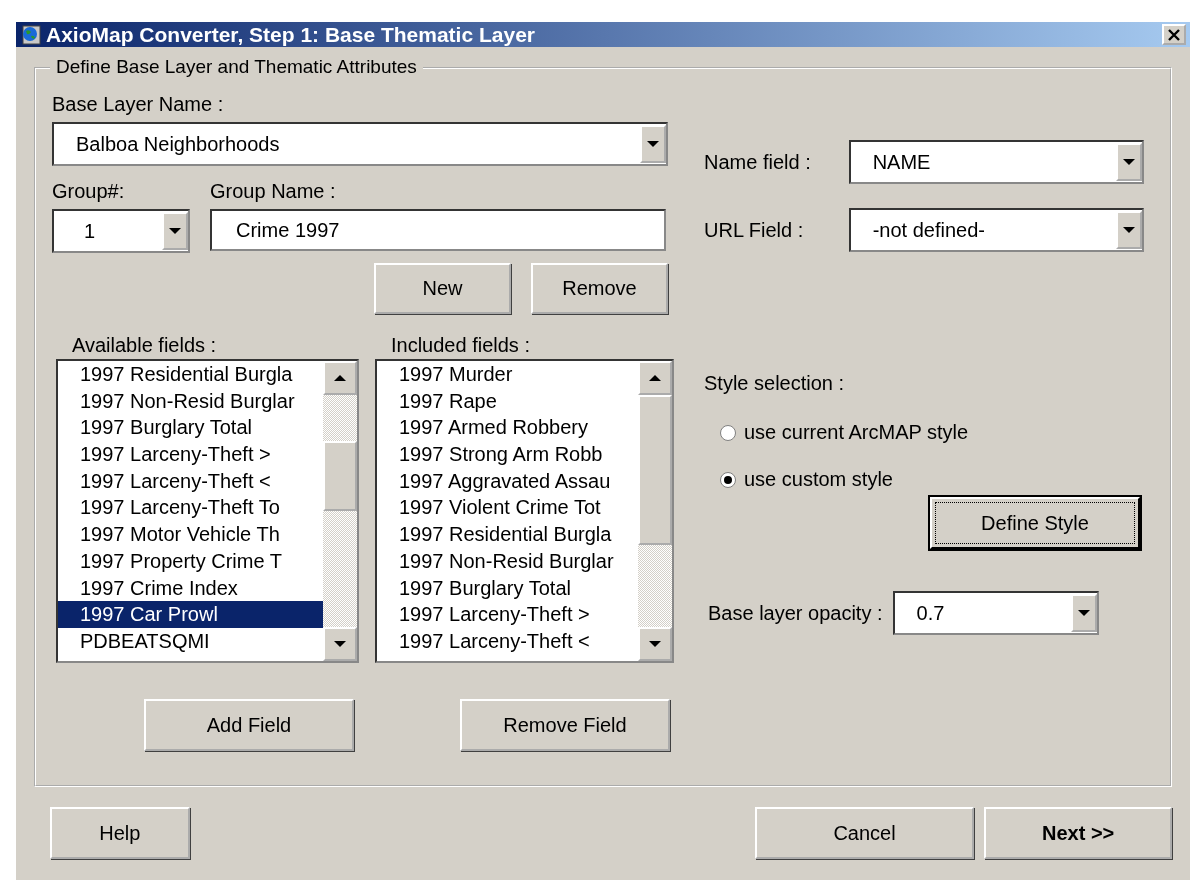 This screenshot has height=880, width=1196. I want to click on group-button: New, so click(442, 288).